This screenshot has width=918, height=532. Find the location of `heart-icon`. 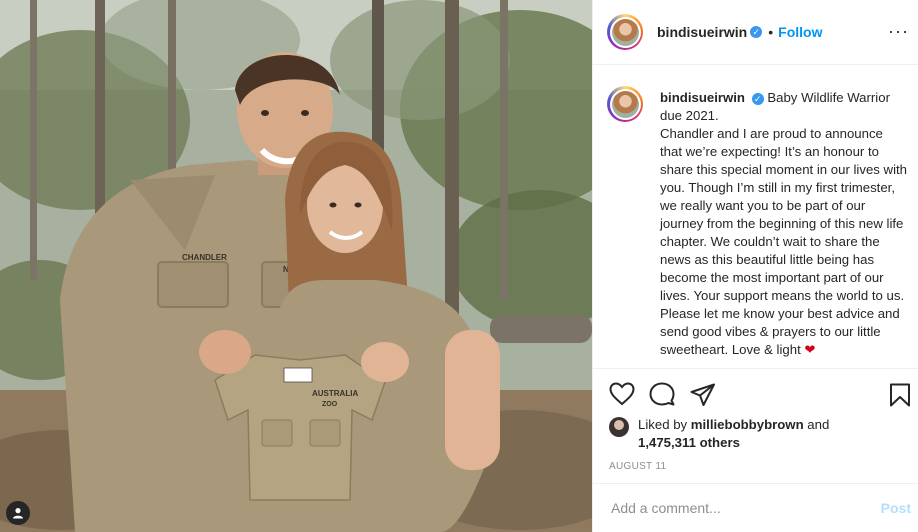

heart-icon is located at coordinates (622, 394).